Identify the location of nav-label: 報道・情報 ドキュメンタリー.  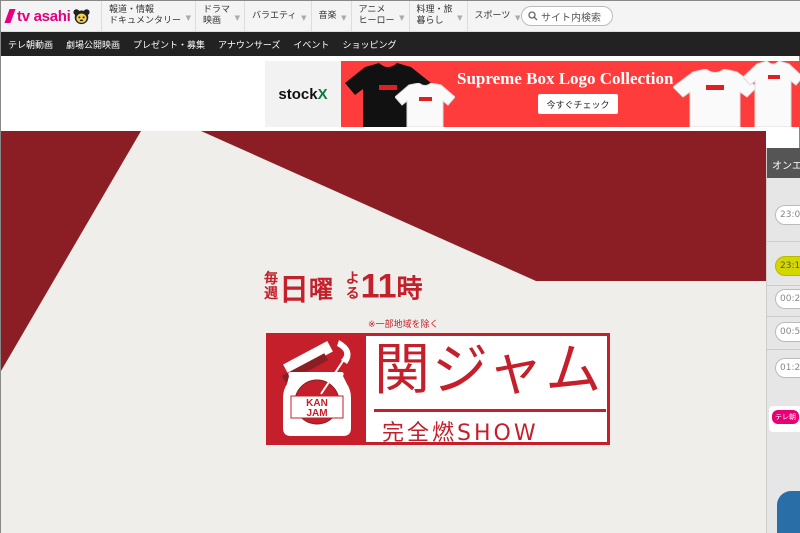
(145, 15).